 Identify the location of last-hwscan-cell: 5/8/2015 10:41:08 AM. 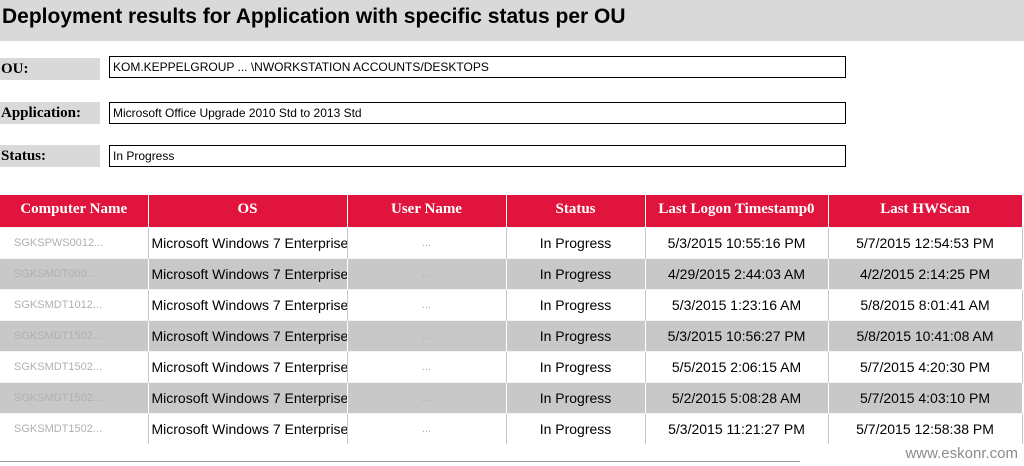
(925, 336).